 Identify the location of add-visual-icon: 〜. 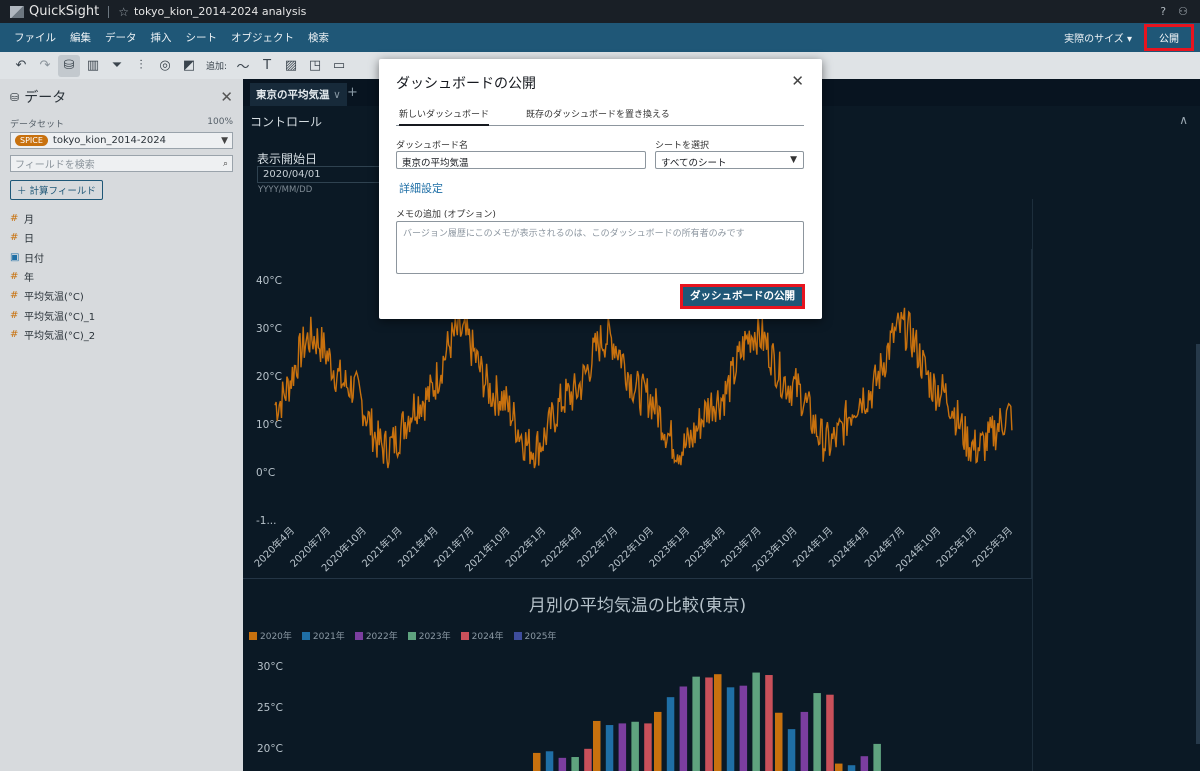
(243, 66).